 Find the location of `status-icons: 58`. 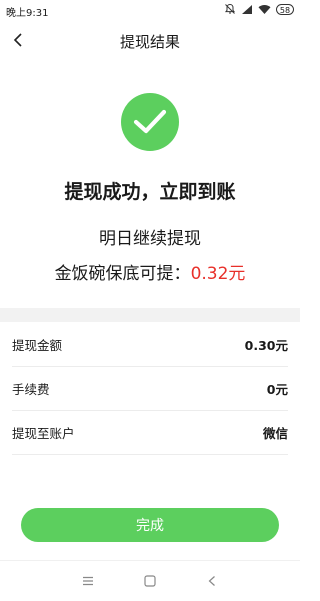

status-icons: 58 is located at coordinates (259, 9).